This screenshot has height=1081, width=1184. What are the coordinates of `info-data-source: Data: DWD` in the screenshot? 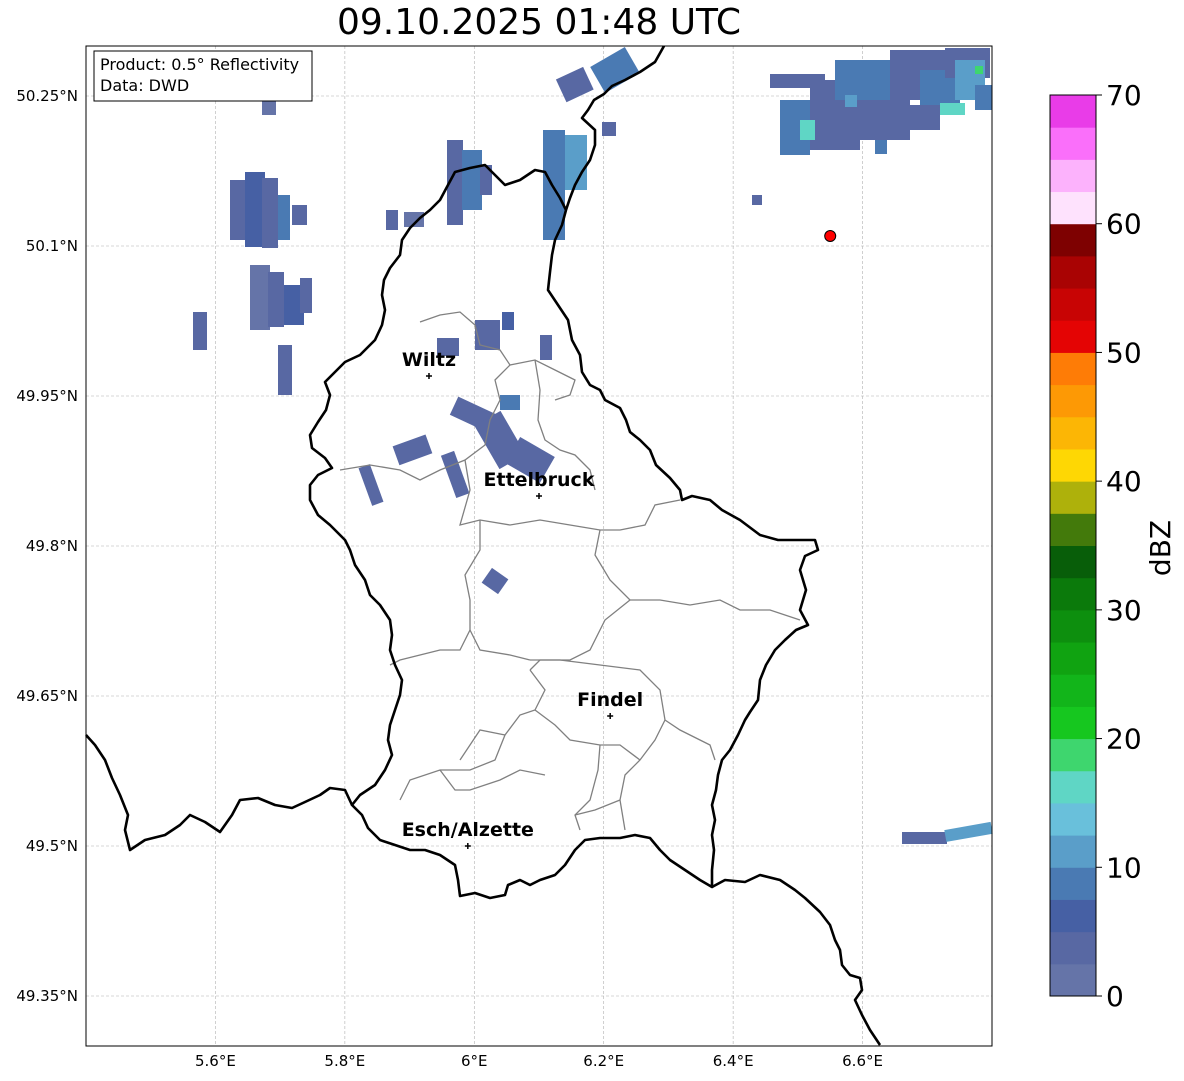 It's located at (144, 85).